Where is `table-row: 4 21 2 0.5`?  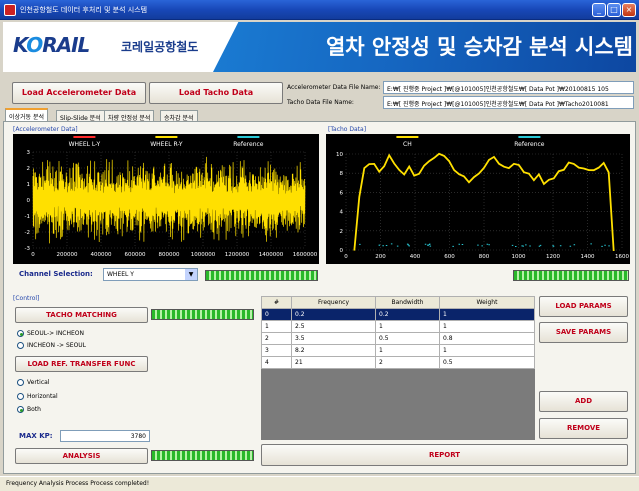
table-row: 4 21 2 0.5 is located at coordinates (398, 362).